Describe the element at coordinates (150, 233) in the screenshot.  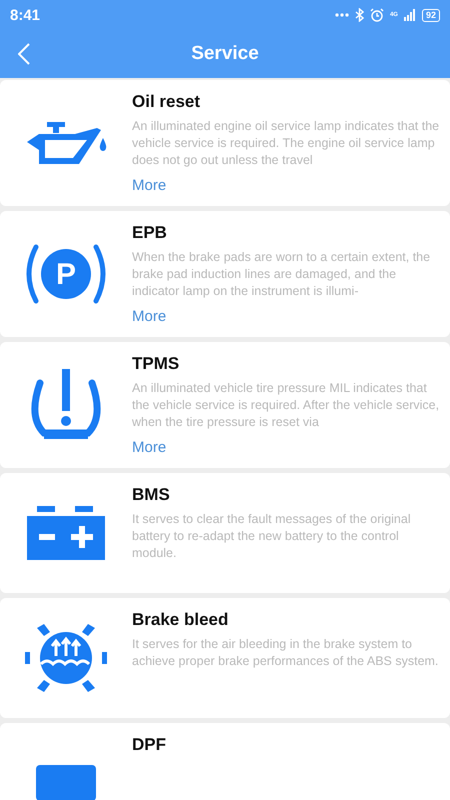
I see `service-title: EPB` at that location.